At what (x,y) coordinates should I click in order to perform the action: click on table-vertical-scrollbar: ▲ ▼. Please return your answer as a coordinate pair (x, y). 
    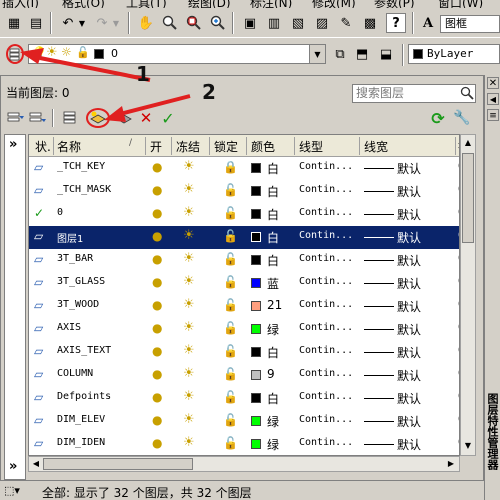
    Looking at the image, I should click on (468, 295).